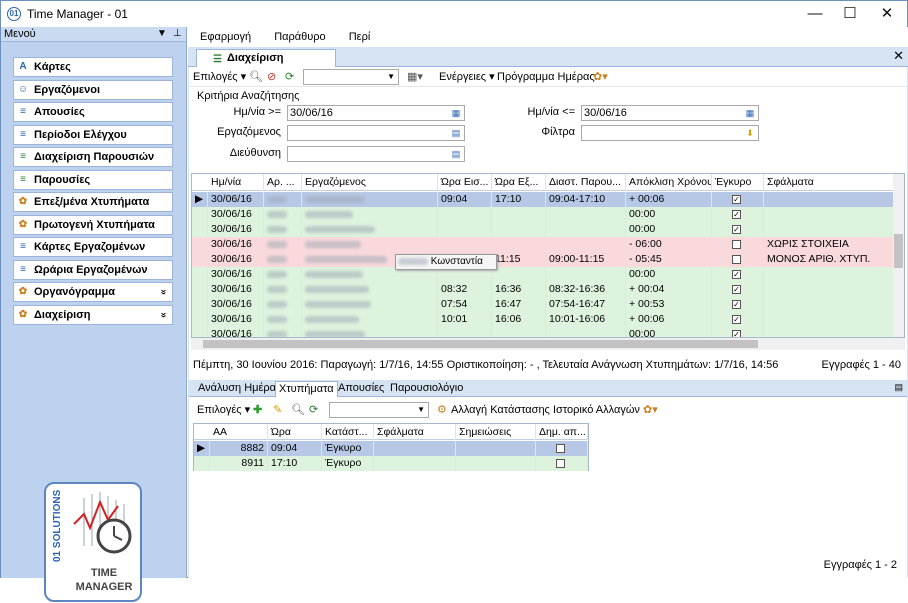 This screenshot has width=908, height=603. I want to click on filter-arrow-icon: ⬇, so click(750, 133).